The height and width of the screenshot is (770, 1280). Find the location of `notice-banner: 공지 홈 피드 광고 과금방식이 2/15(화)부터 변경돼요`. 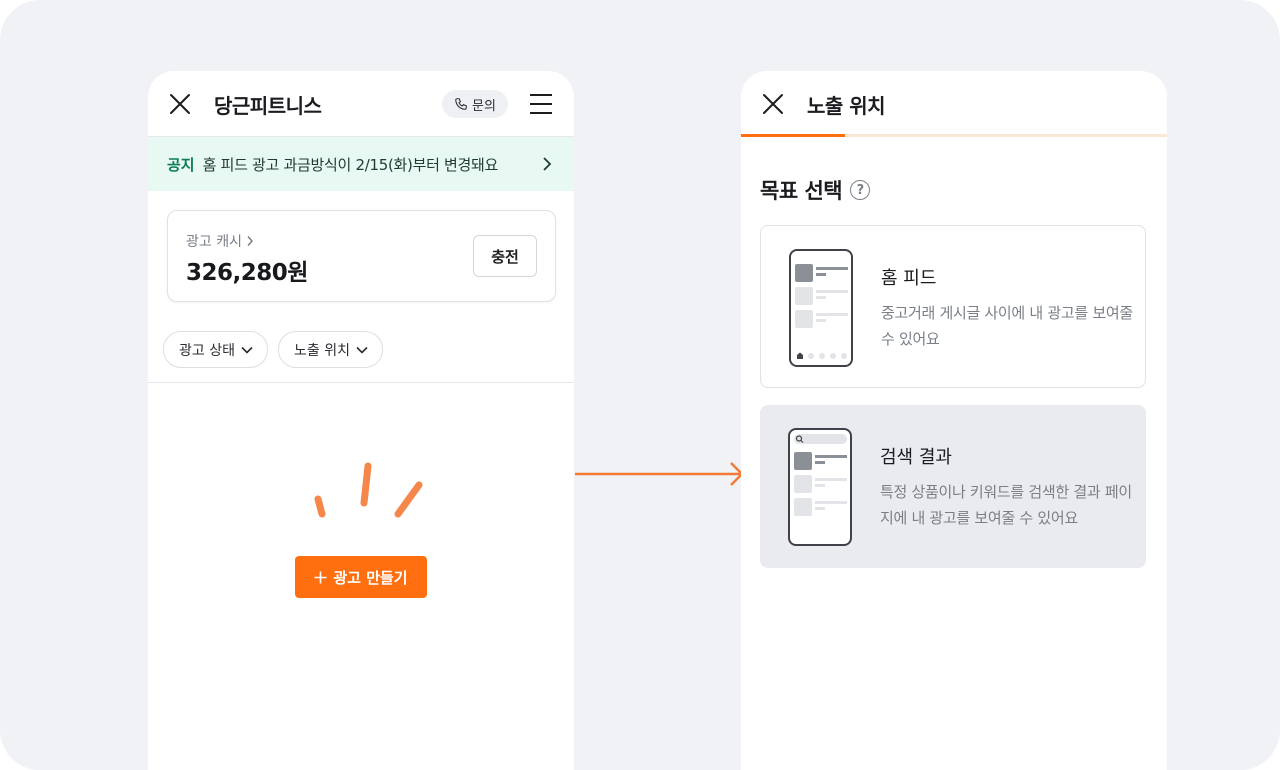

notice-banner: 공지 홈 피드 광고 과금방식이 2/15(화)부터 변경돼요 is located at coordinates (361, 164).